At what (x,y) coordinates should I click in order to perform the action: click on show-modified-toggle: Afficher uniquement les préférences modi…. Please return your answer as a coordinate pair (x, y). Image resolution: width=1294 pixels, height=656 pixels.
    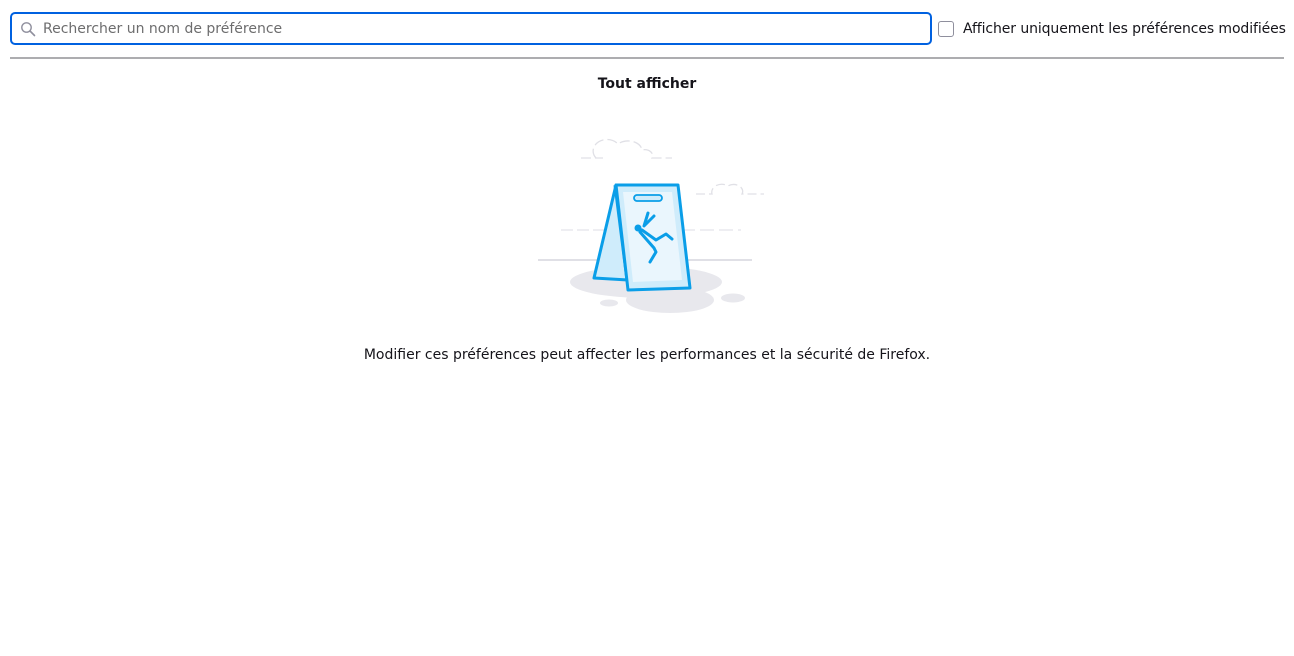
    Looking at the image, I should click on (1112, 28).